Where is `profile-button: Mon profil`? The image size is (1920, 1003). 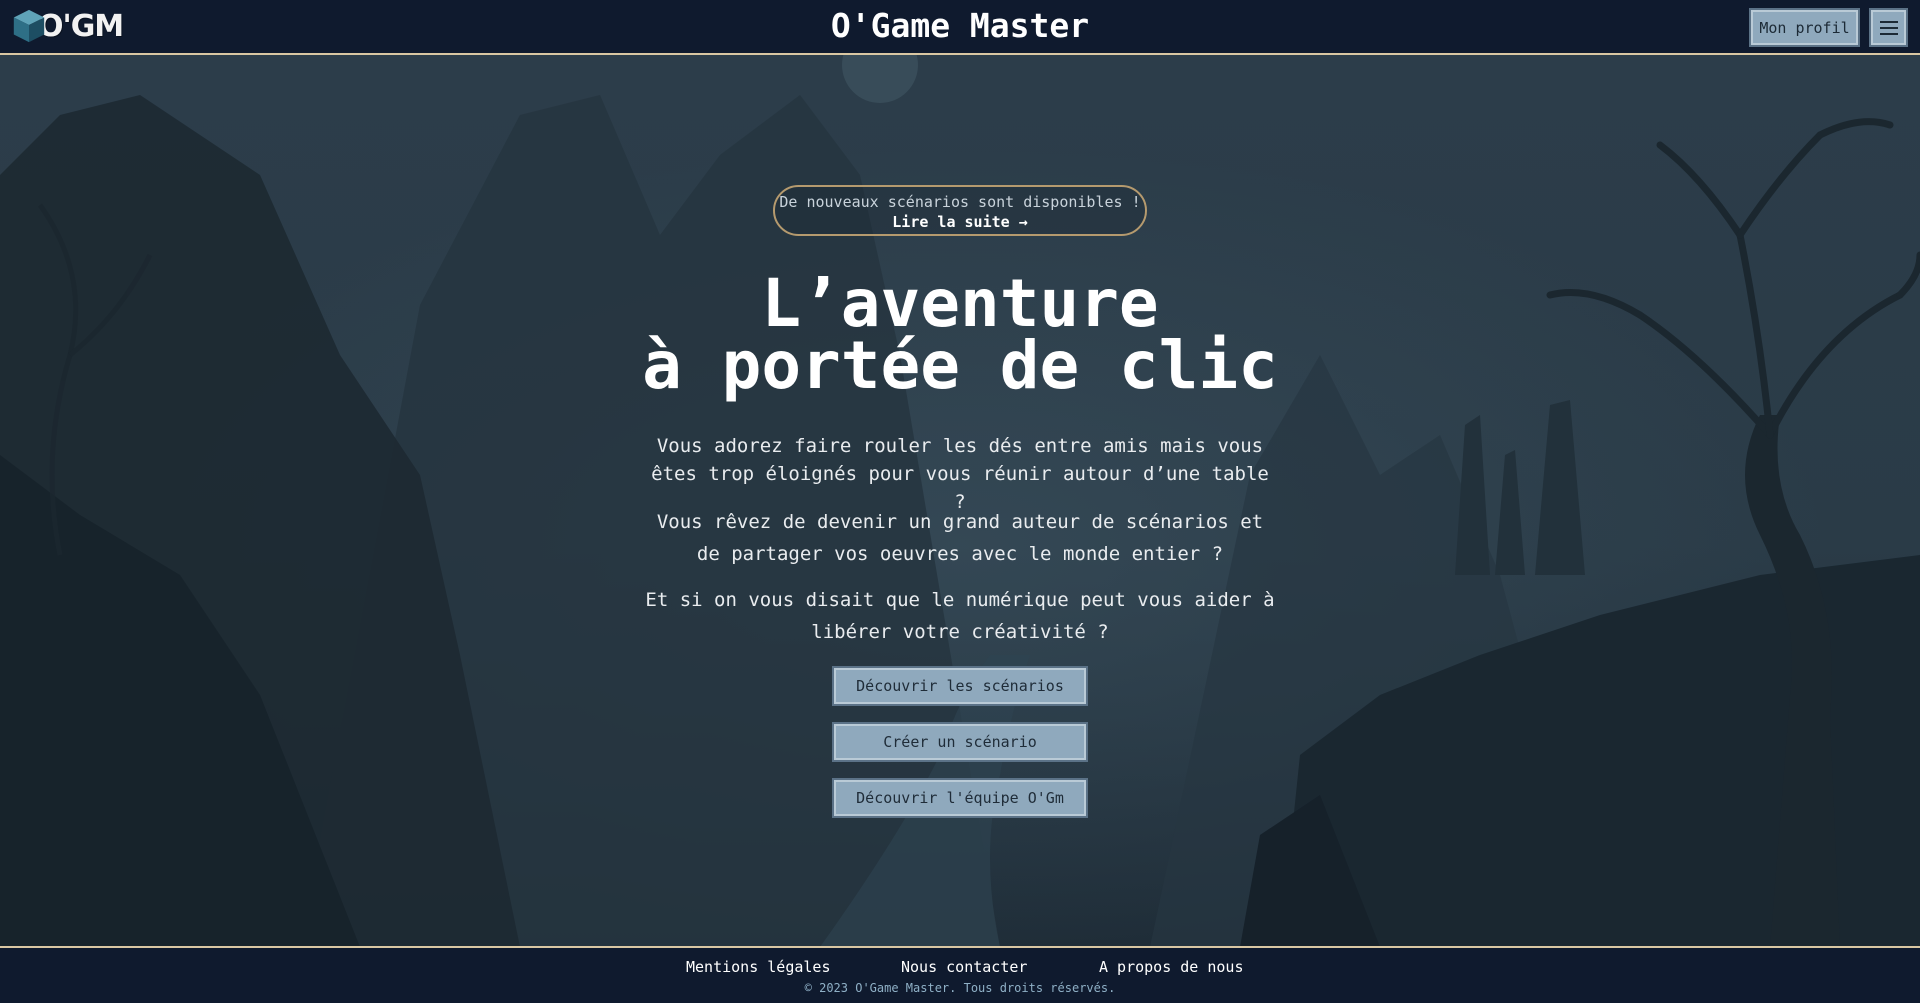 profile-button: Mon profil is located at coordinates (1804, 27).